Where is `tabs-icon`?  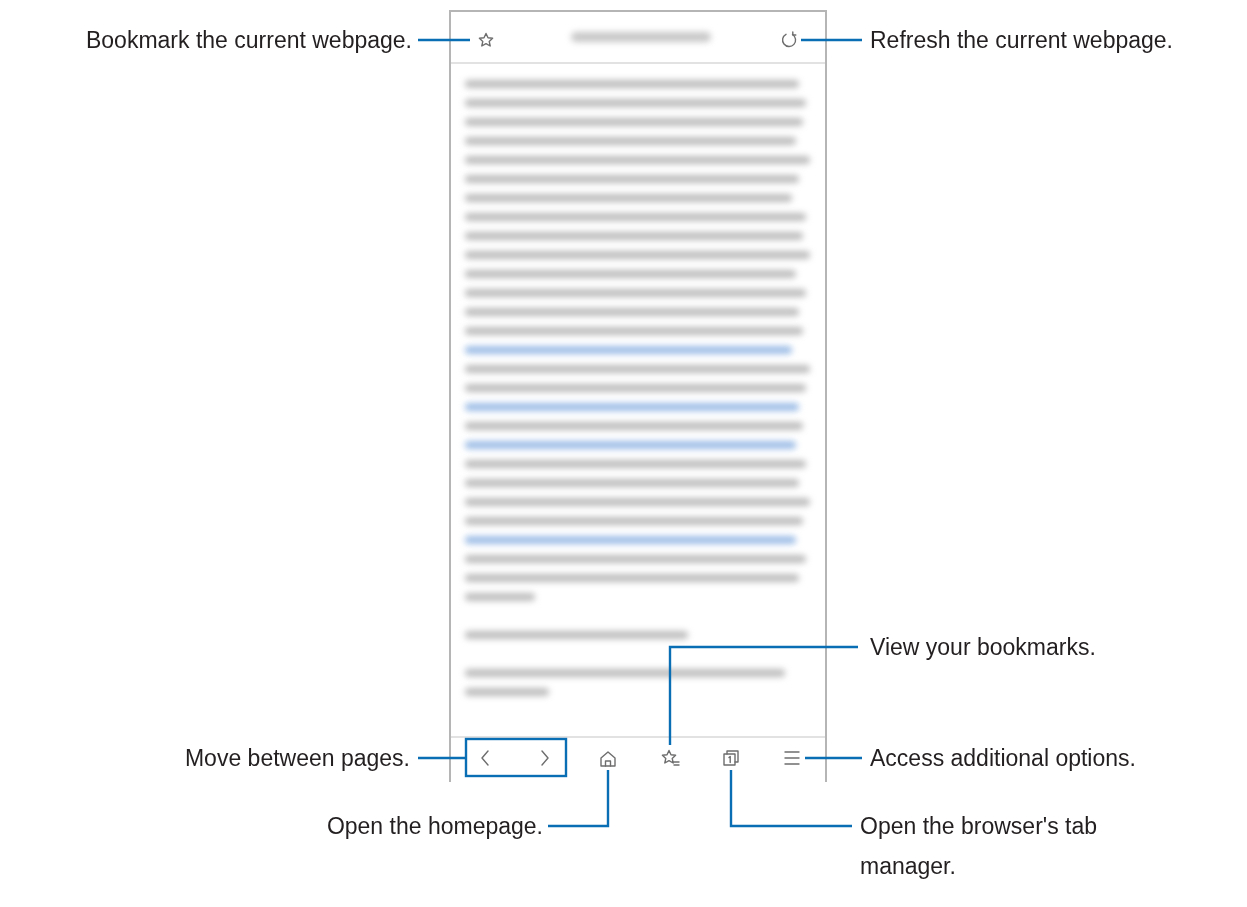 tabs-icon is located at coordinates (731, 758).